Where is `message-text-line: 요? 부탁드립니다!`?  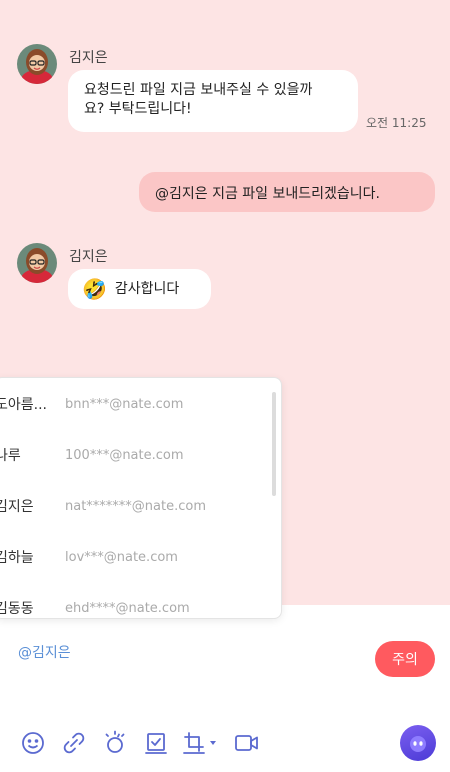 message-text-line: 요? 부탁드립니다! is located at coordinates (138, 109).